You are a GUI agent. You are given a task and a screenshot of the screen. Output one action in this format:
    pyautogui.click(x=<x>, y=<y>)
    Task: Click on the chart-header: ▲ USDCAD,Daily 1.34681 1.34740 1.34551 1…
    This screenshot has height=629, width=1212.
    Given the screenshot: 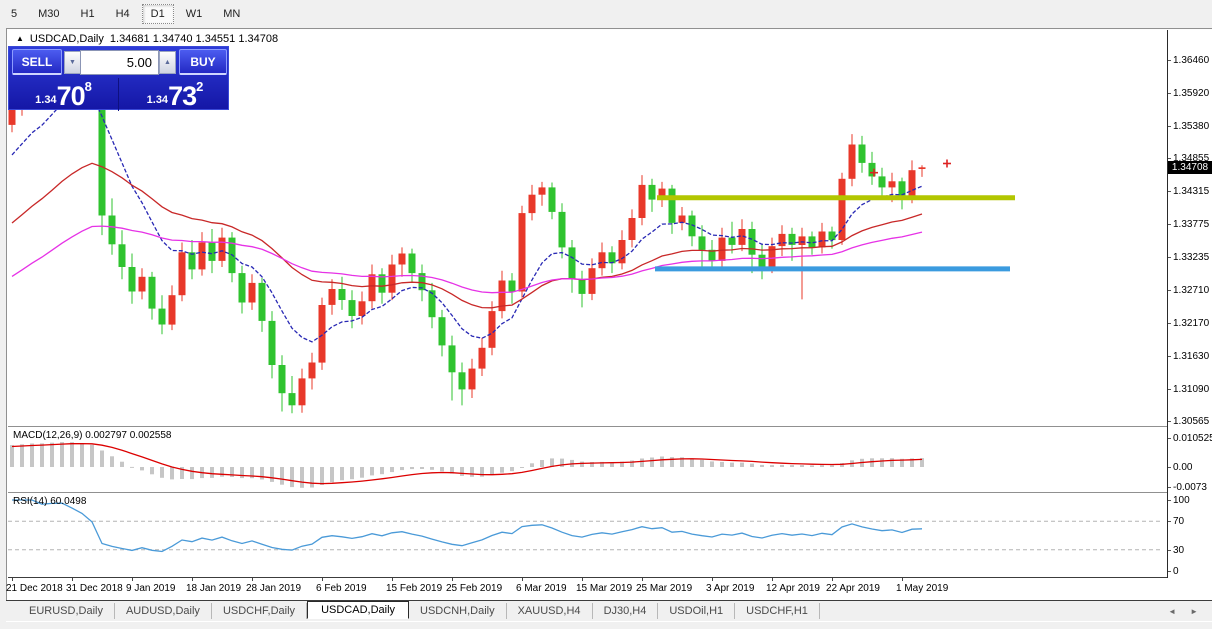 What is the action you would take?
    pyautogui.click(x=147, y=39)
    